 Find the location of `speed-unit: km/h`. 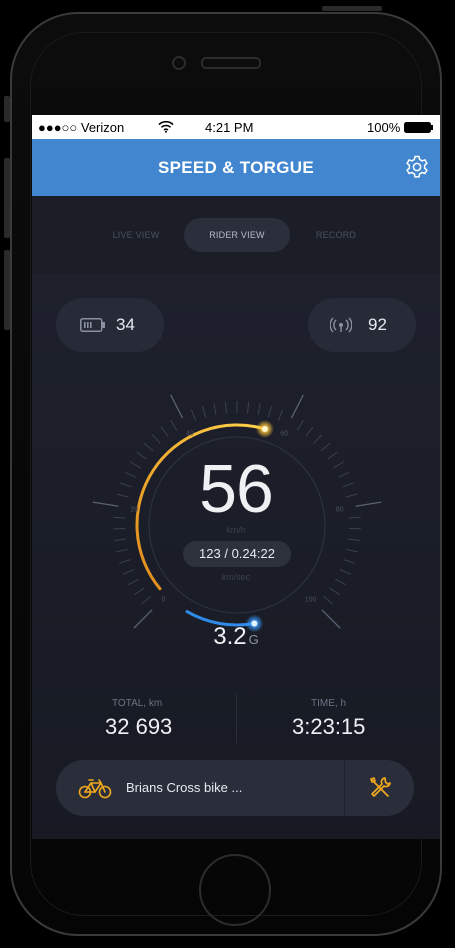

speed-unit: km/h is located at coordinates (236, 530).